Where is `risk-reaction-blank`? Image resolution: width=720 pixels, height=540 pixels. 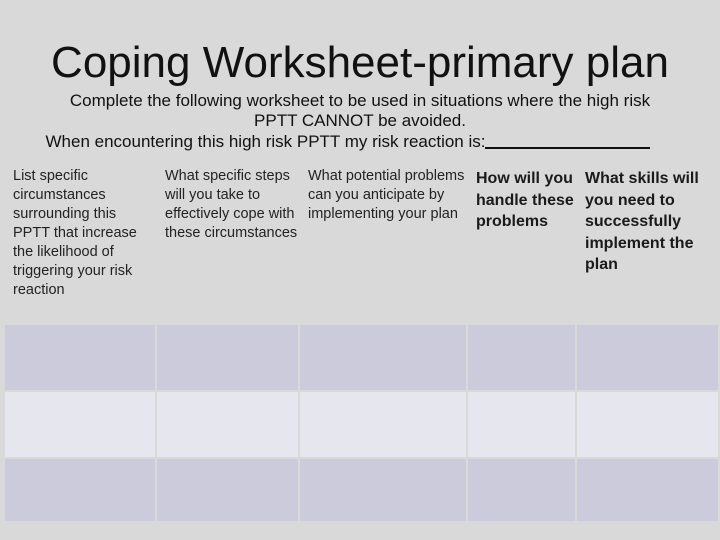
risk-reaction-blank is located at coordinates (568, 140).